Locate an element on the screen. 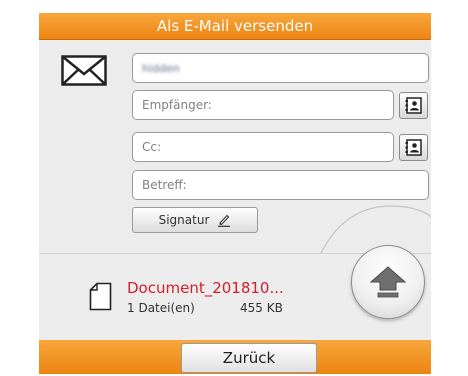 The image size is (468, 376). subject-input: Betreff: is located at coordinates (280, 185).